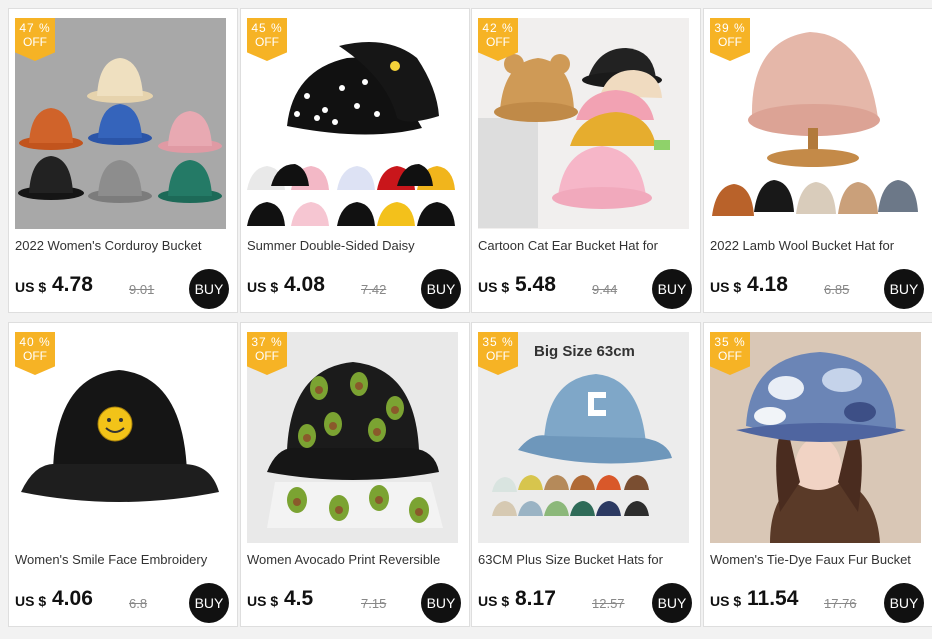 This screenshot has width=932, height=639. What do you see at coordinates (121, 561) in the screenshot?
I see `product-title: Women's Smile Face Embroidery` at bounding box center [121, 561].